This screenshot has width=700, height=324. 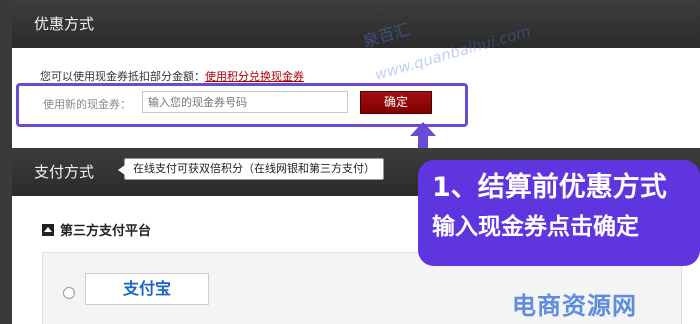 What do you see at coordinates (69, 293) in the screenshot?
I see `alipay-radio` at bounding box center [69, 293].